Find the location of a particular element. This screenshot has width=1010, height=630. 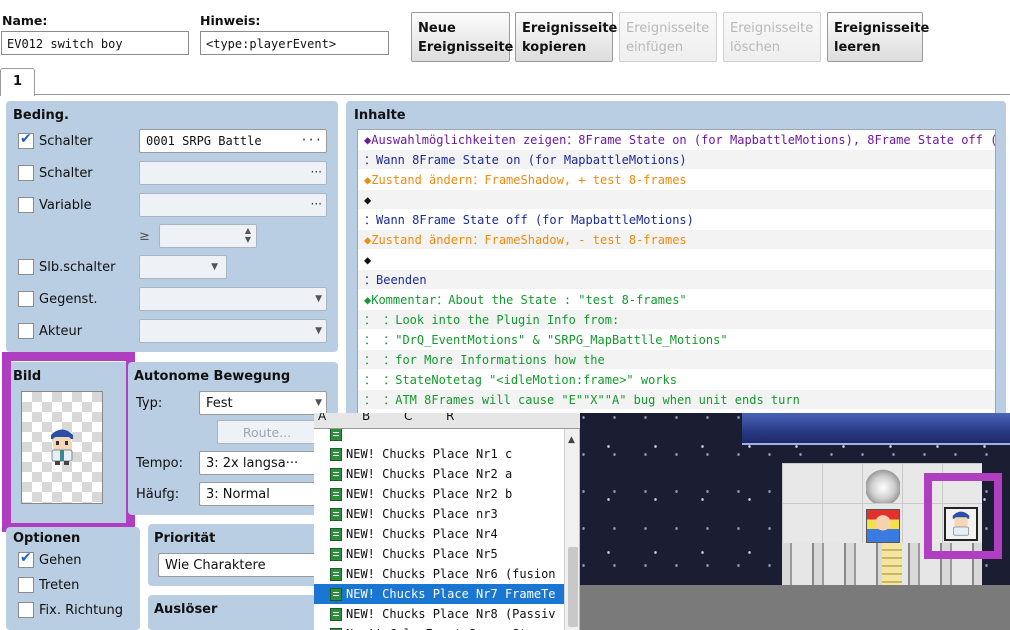

frequency-selector: 3: Normal is located at coordinates (263, 494).